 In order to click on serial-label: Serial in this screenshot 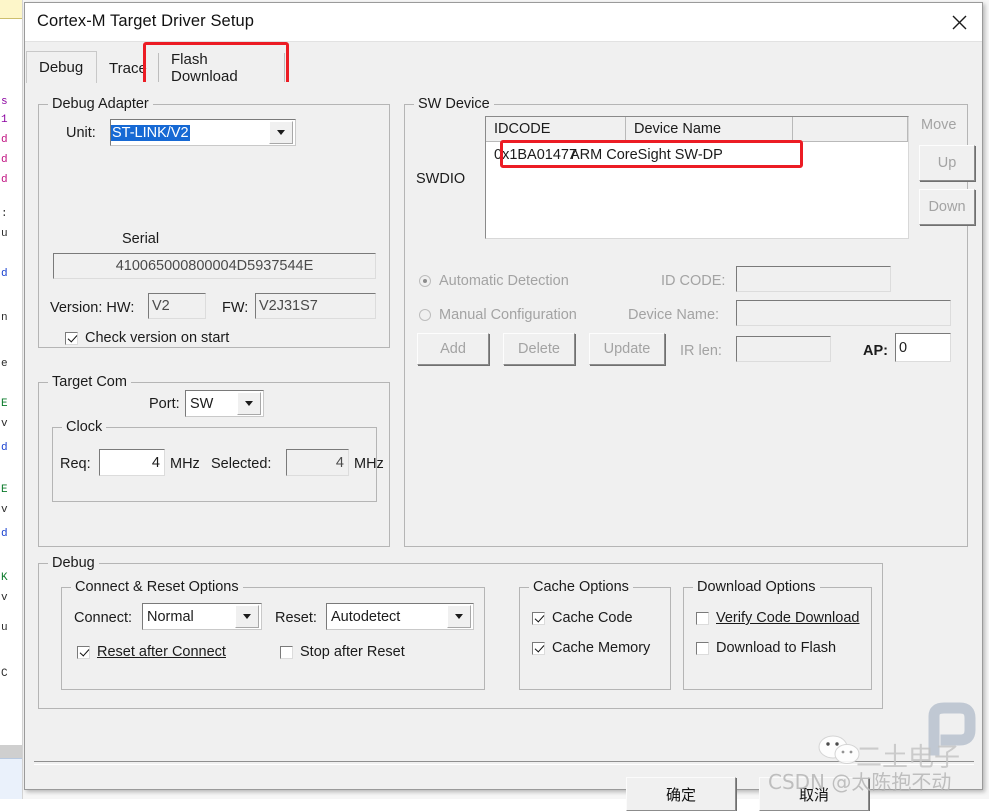, I will do `click(141, 239)`.